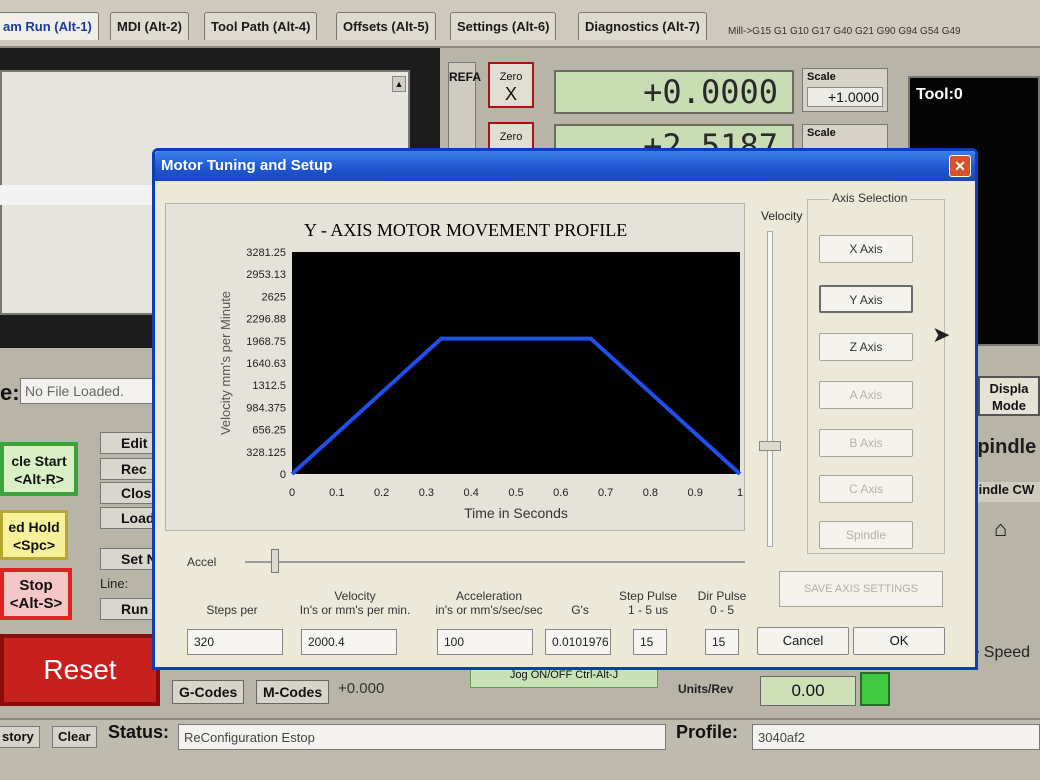  What do you see at coordinates (34, 535) in the screenshot?
I see `feed-hold-button: ed Hold <Spc>` at bounding box center [34, 535].